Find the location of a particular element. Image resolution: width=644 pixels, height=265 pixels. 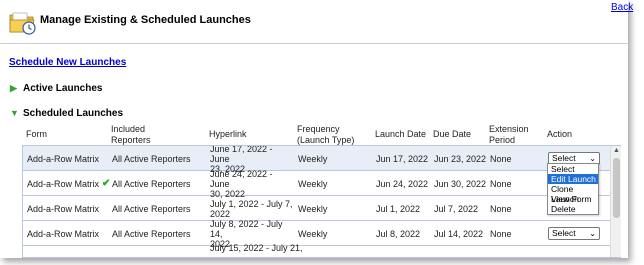

scheduled-launches-toggle: ▼ Scheduled Launches is located at coordinates (66, 113).